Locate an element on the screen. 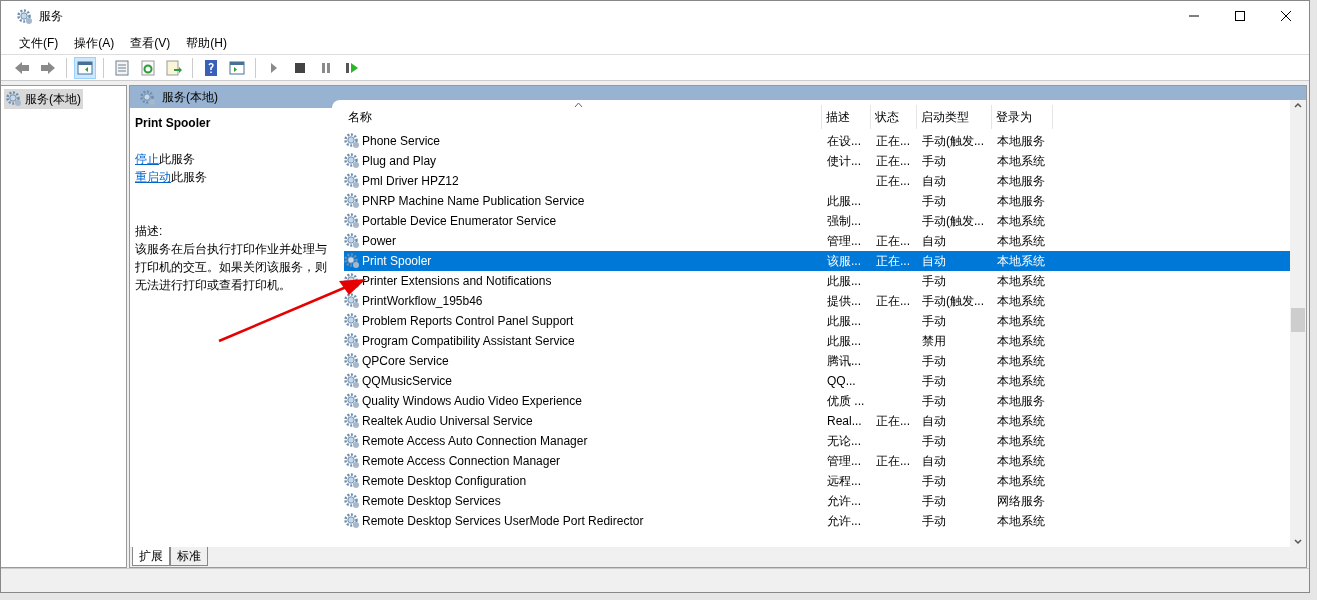  column-header: 启动类型 is located at coordinates (954, 117).